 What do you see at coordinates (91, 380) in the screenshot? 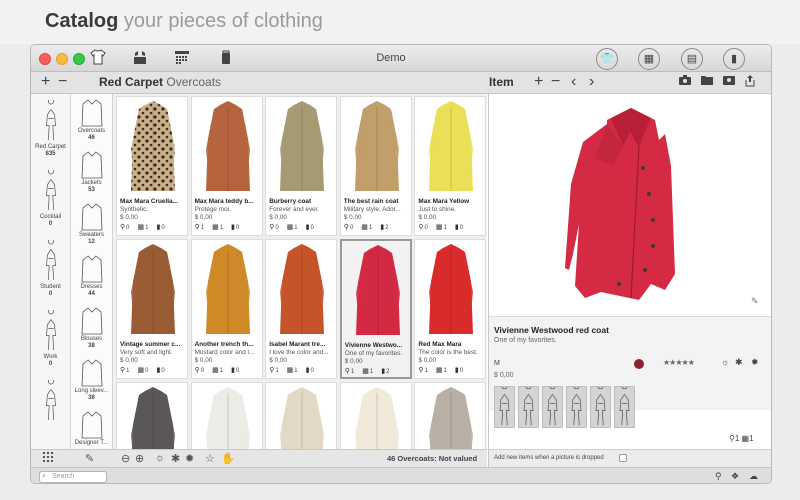
I see `category-item: Long sleev... 36` at bounding box center [91, 380].